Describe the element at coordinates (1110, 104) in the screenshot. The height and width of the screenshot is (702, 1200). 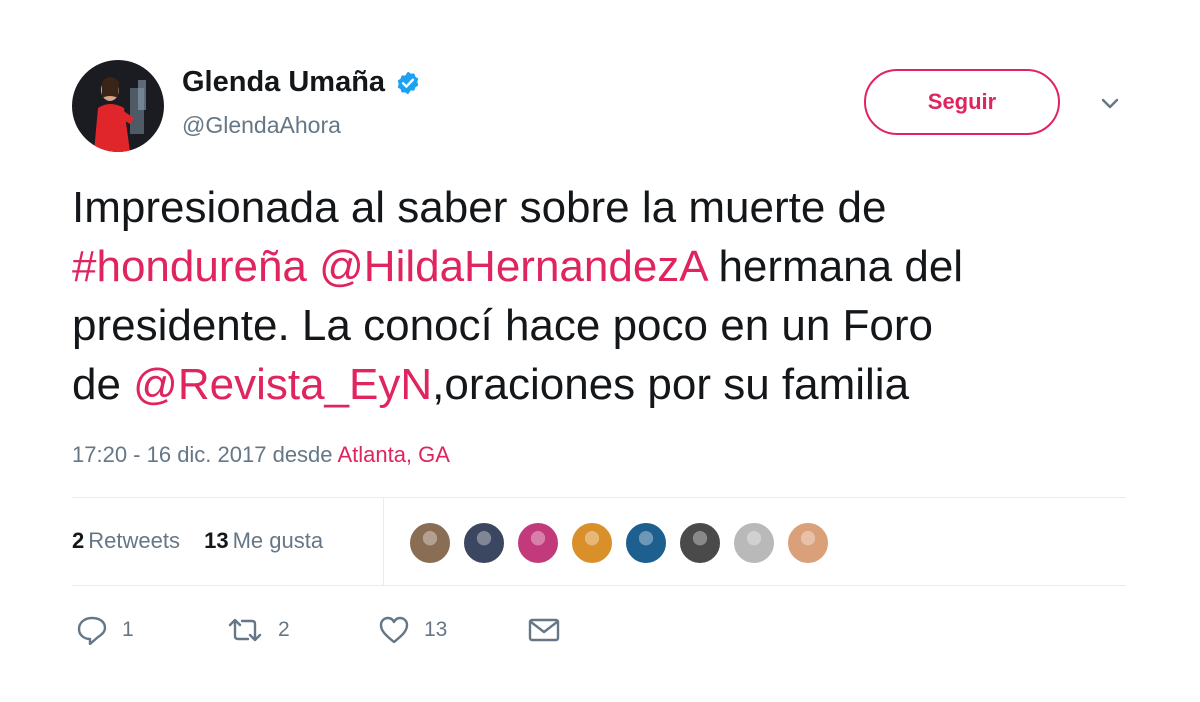
I see `chevron-down-icon` at that location.